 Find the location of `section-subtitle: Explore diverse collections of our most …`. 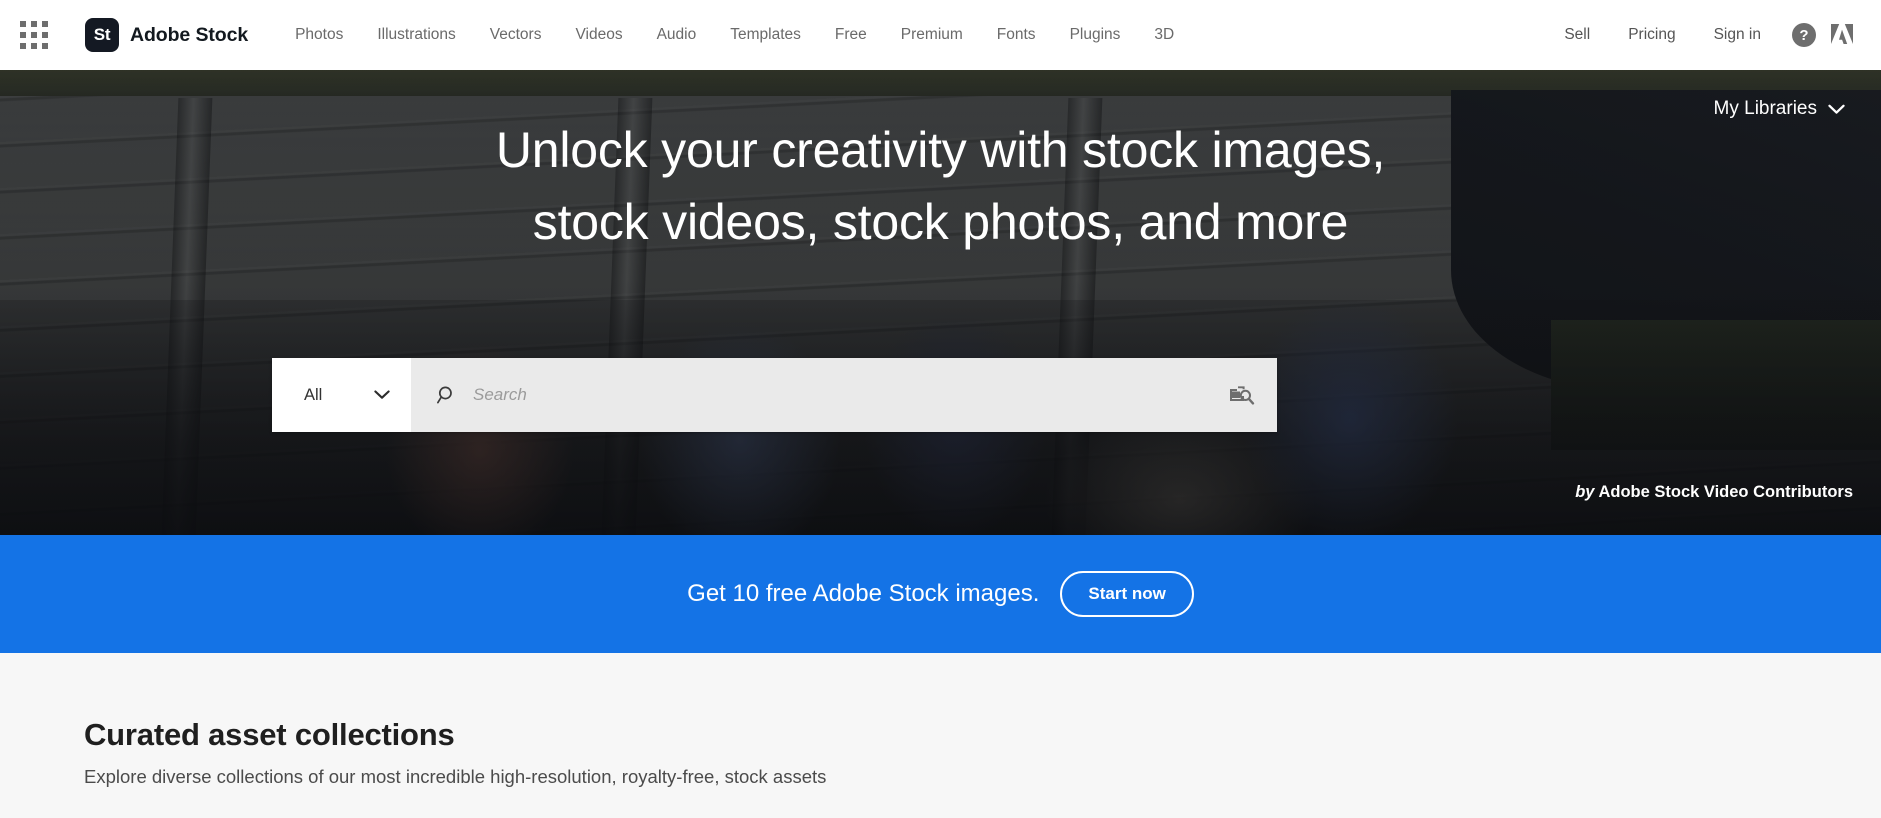

section-subtitle: Explore diverse collections of our most … is located at coordinates (455, 776).